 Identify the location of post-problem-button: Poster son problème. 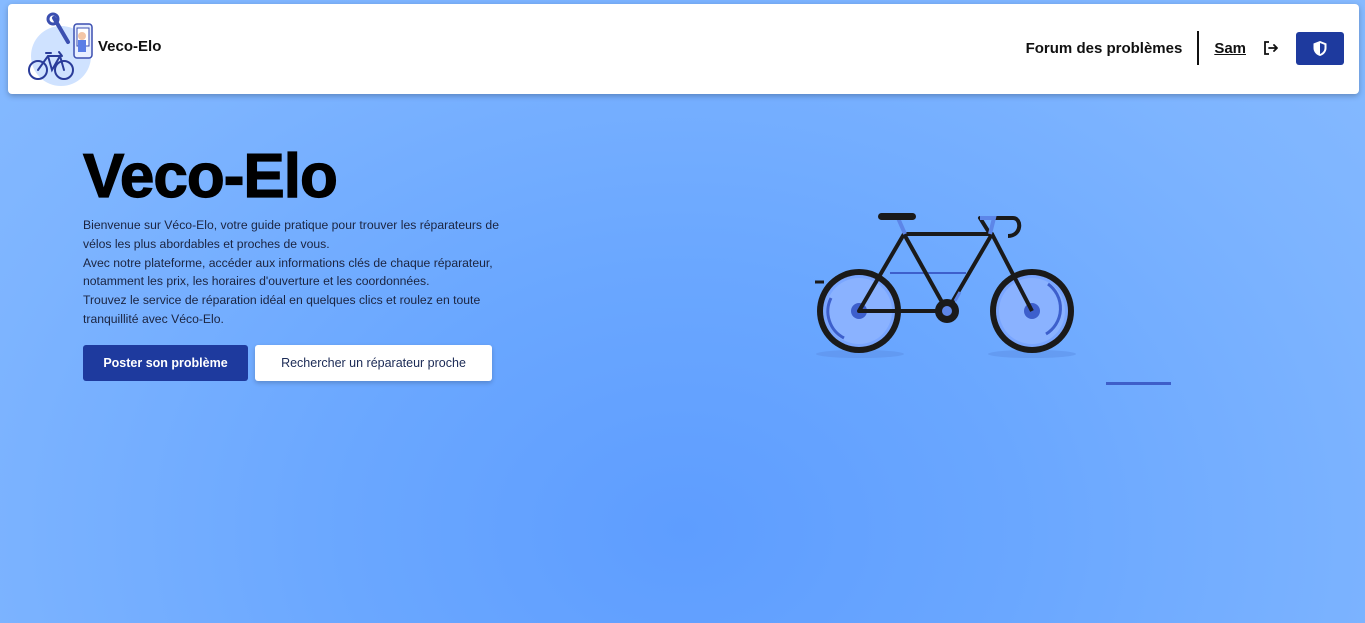
(165, 362).